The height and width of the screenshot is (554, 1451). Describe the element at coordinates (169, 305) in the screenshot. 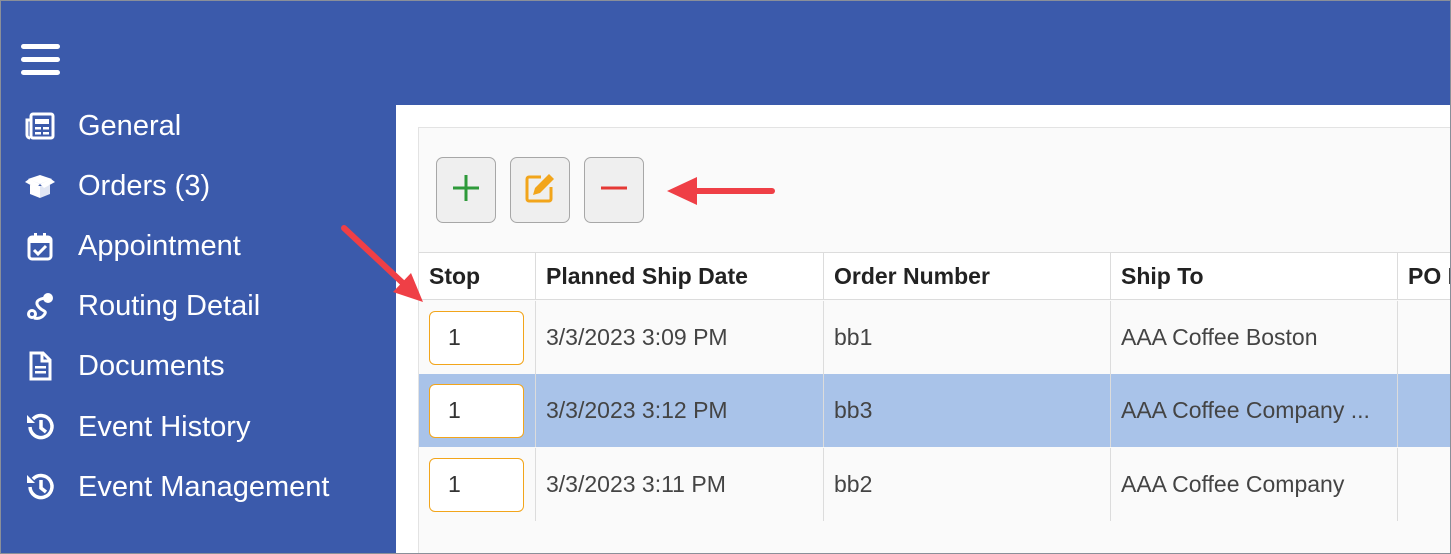

I see `sidebar-item-label: Routing Detail` at that location.